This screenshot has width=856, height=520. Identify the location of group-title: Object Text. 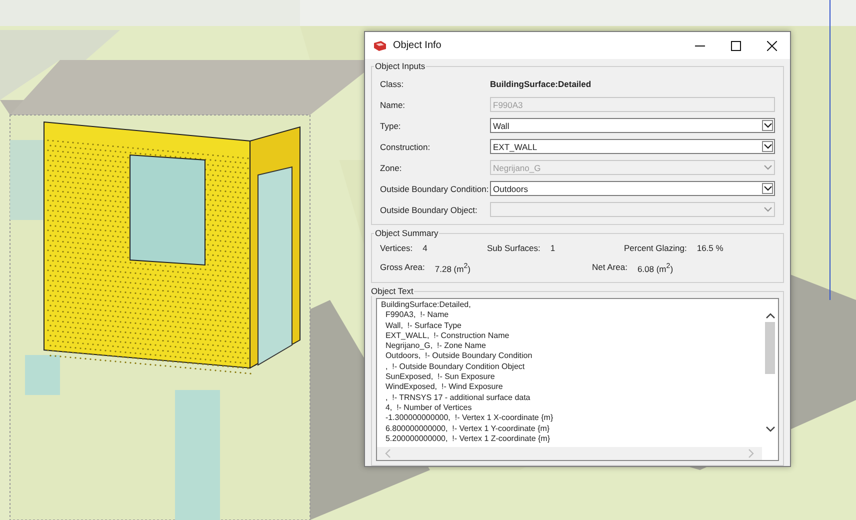
(392, 291).